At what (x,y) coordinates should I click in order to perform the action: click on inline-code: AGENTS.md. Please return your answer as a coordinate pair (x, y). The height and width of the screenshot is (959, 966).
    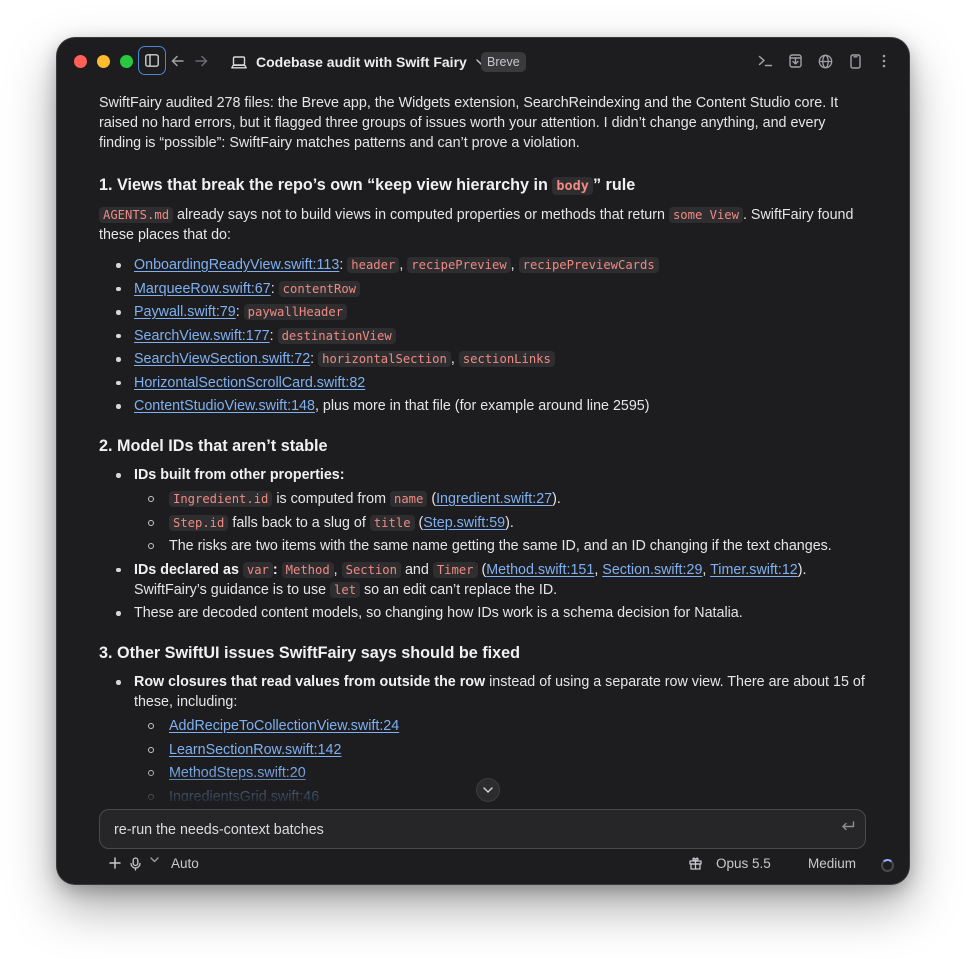
    Looking at the image, I should click on (136, 215).